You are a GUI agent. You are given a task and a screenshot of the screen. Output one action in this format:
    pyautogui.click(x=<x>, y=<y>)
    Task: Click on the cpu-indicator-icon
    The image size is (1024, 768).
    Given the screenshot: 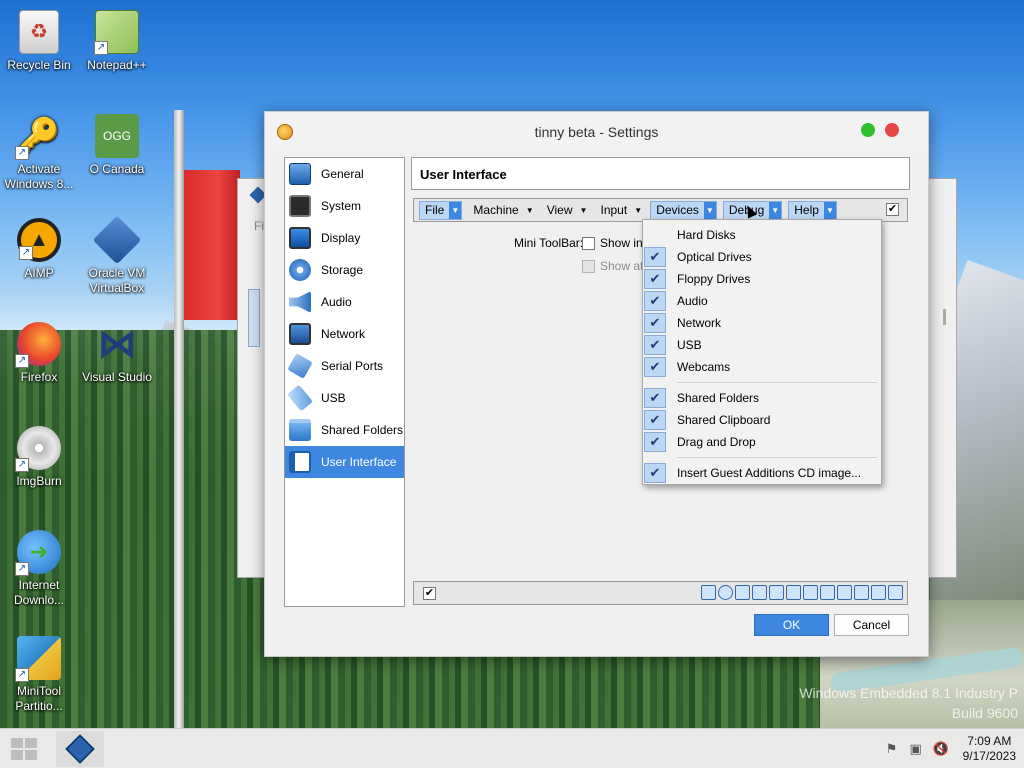 What is the action you would take?
    pyautogui.click(x=861, y=592)
    